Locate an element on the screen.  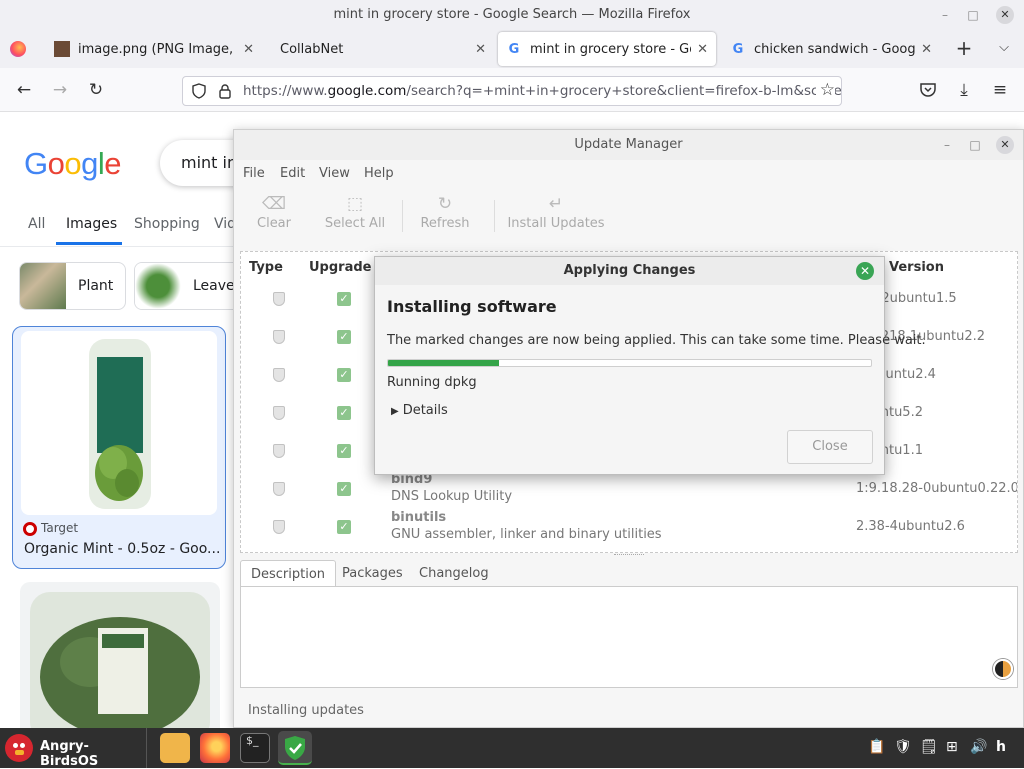
progress-fill is located at coordinates (444, 363).